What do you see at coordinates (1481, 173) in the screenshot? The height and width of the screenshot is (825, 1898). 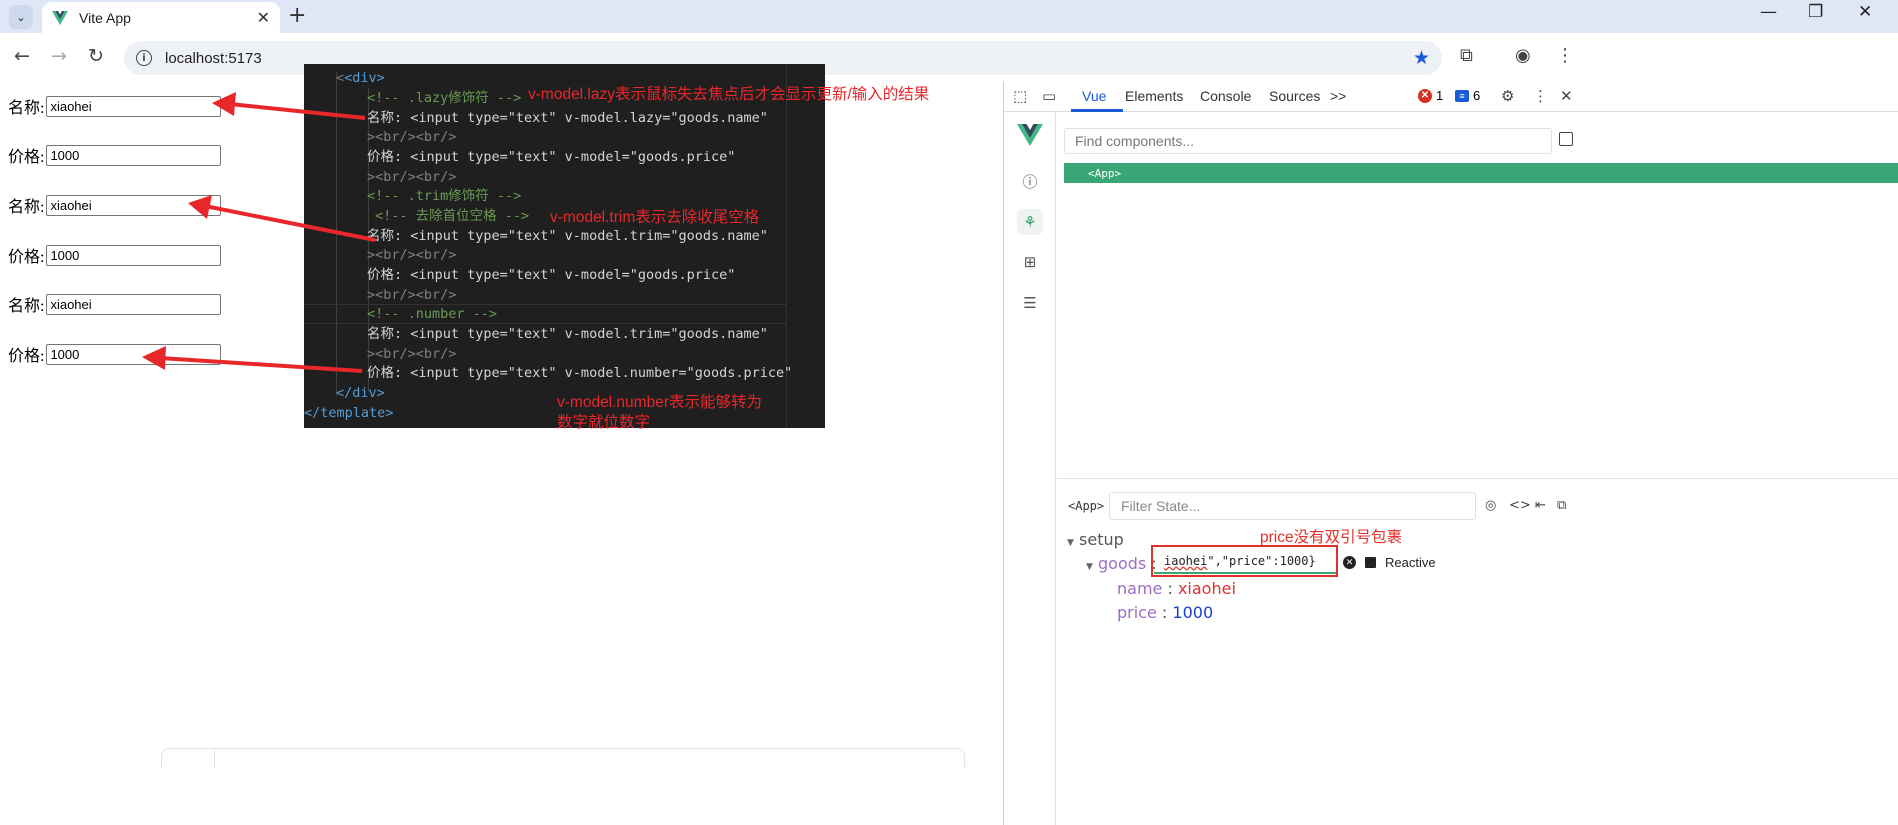 I see `component-tree-row-app: <App>` at bounding box center [1481, 173].